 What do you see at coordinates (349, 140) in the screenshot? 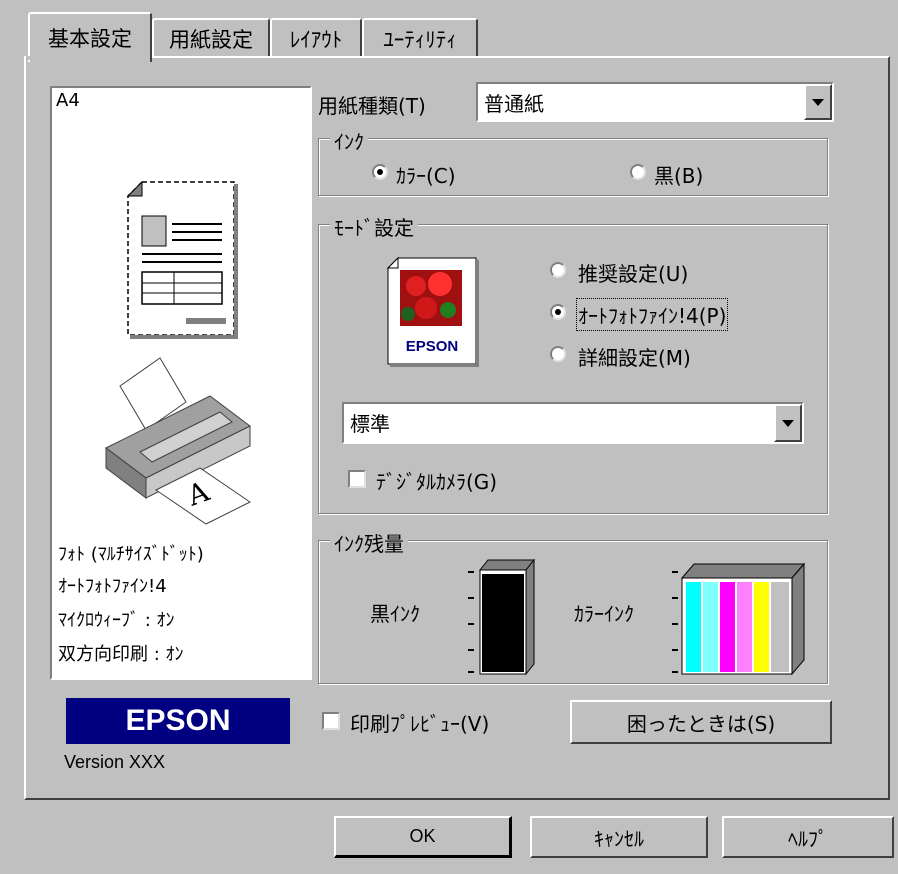
I see `ink-group-label: ｲﾝｸ` at bounding box center [349, 140].